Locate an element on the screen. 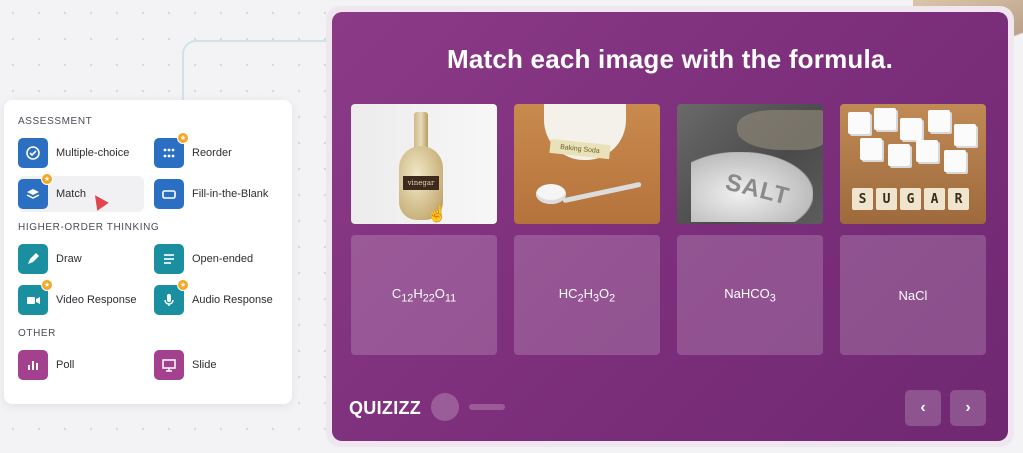  match-image-baking-soda: Baking Soda is located at coordinates (587, 164).